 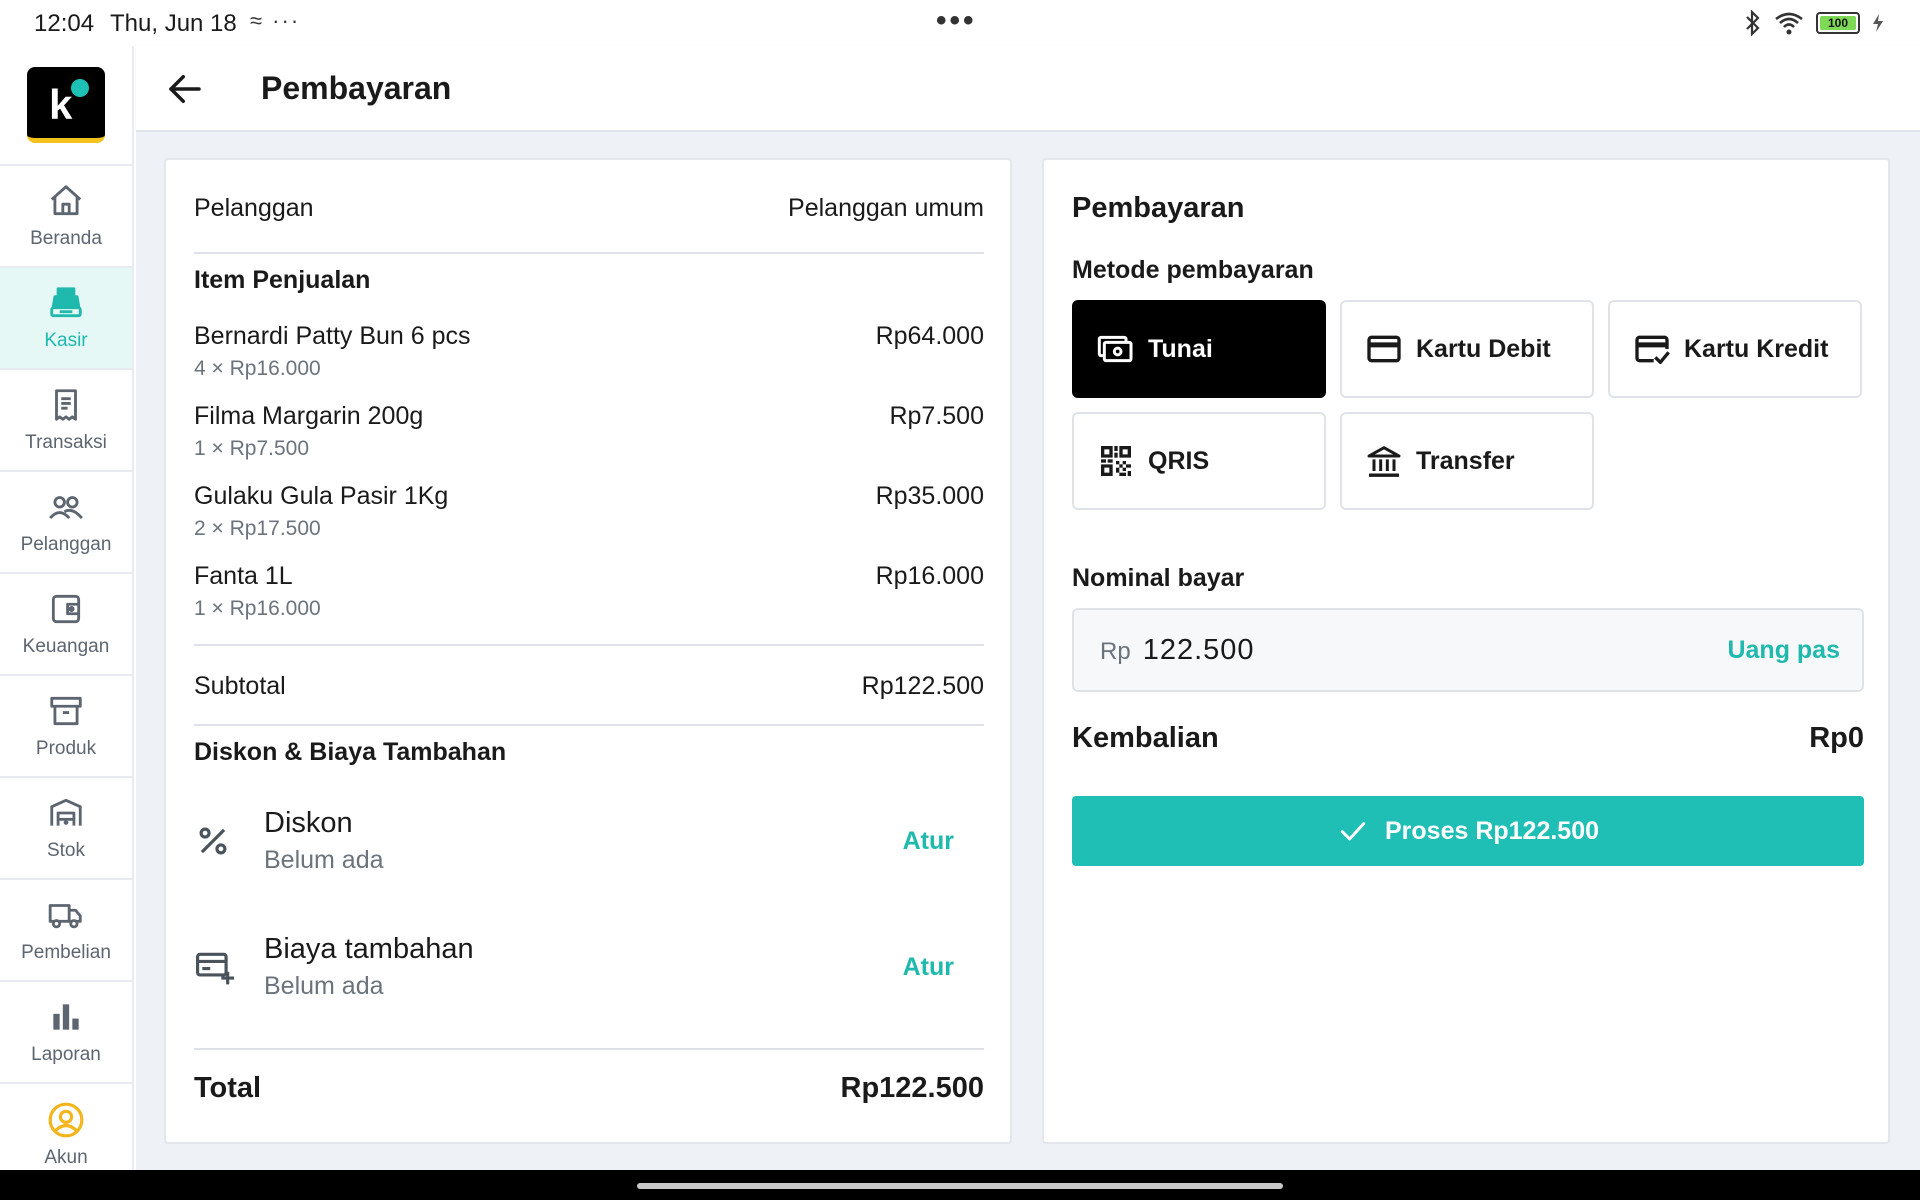 I want to click on amount-label: Nominal bayar, so click(x=1158, y=578).